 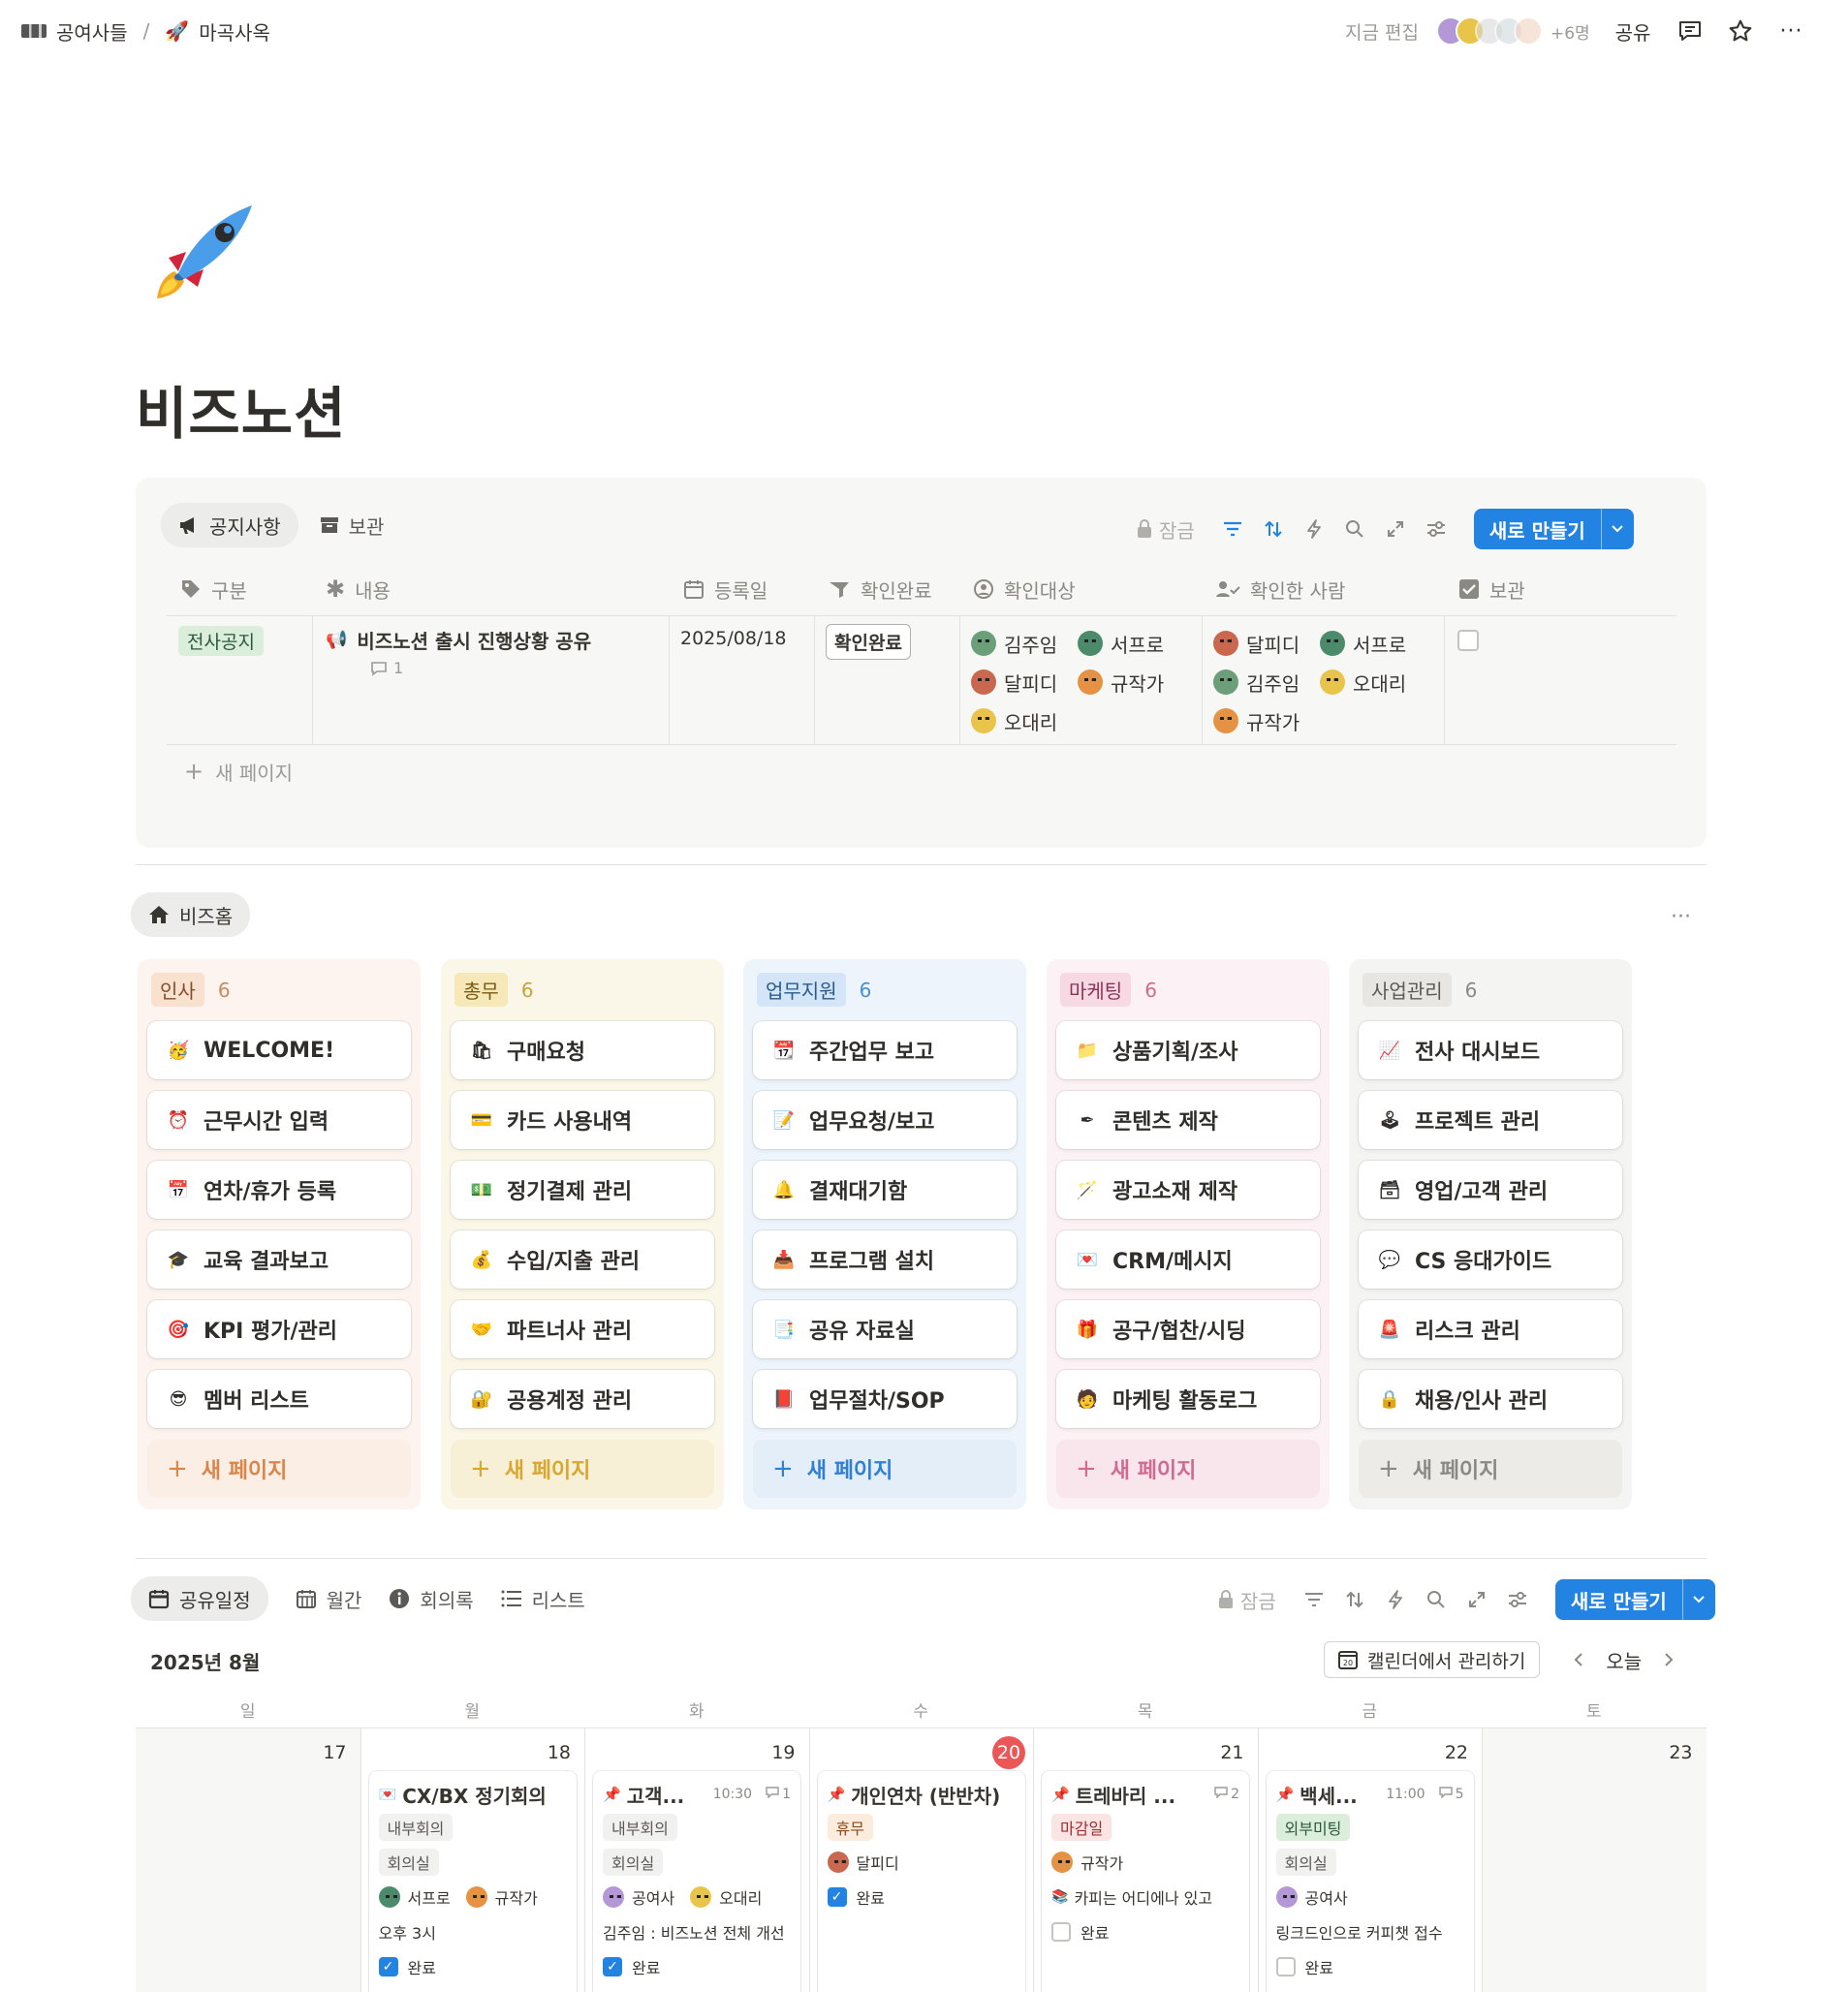 What do you see at coordinates (1370, 1881) in the screenshot?
I see `calendar-event-card: 📌 백세... 11:00 5 외부미팅 회의실 공여사 링크드인으로 커피챗 접수 완료` at bounding box center [1370, 1881].